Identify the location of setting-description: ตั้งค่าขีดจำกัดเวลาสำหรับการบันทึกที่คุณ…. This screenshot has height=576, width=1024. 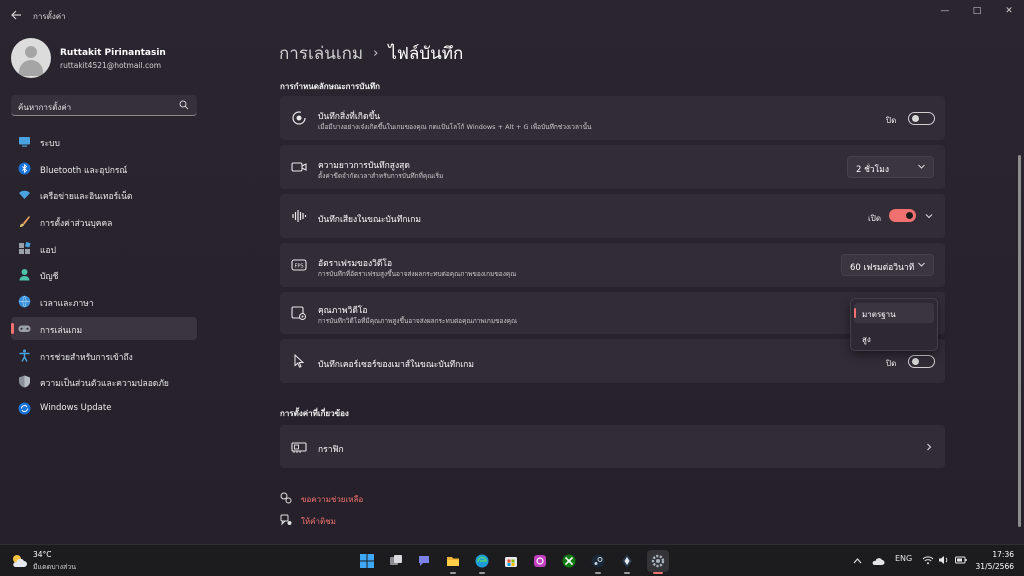
(381, 176).